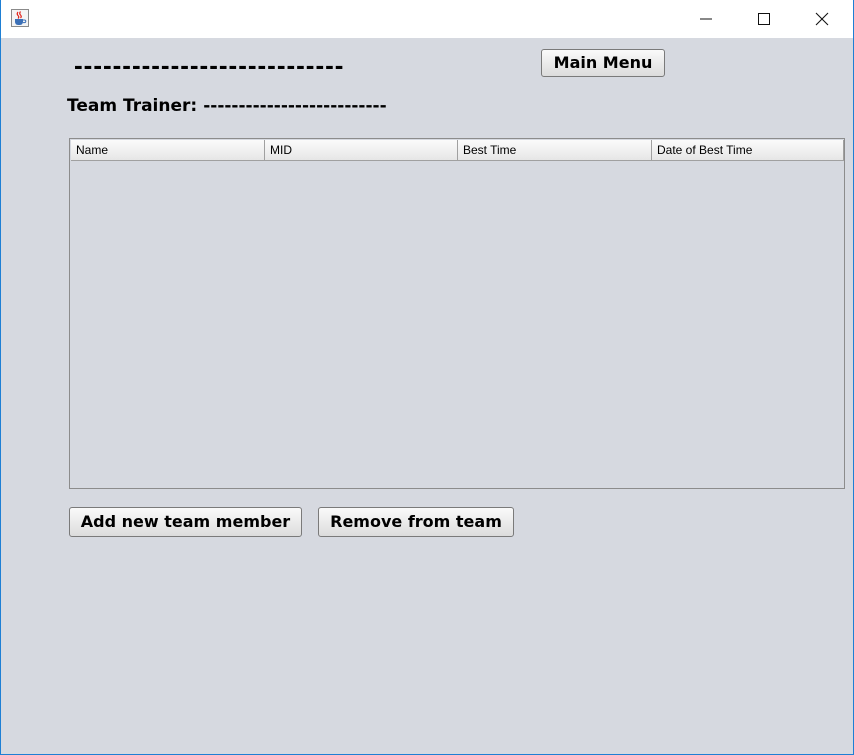  I want to click on table-header: Name MID Best Time Date of Best Time, so click(457, 150).